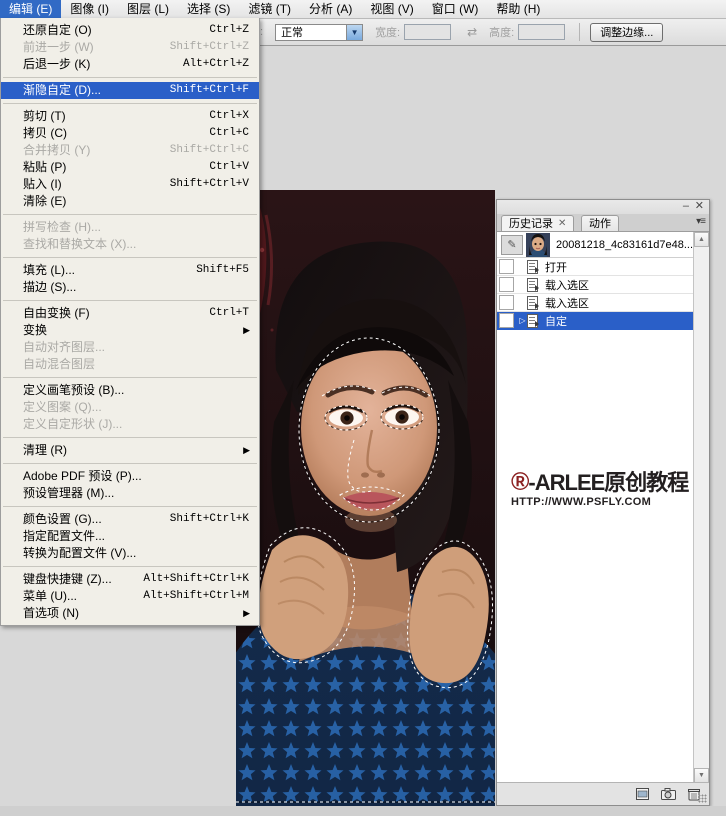 The width and height of the screenshot is (726, 816). I want to click on scroll-down-icon: ▼, so click(701, 775).